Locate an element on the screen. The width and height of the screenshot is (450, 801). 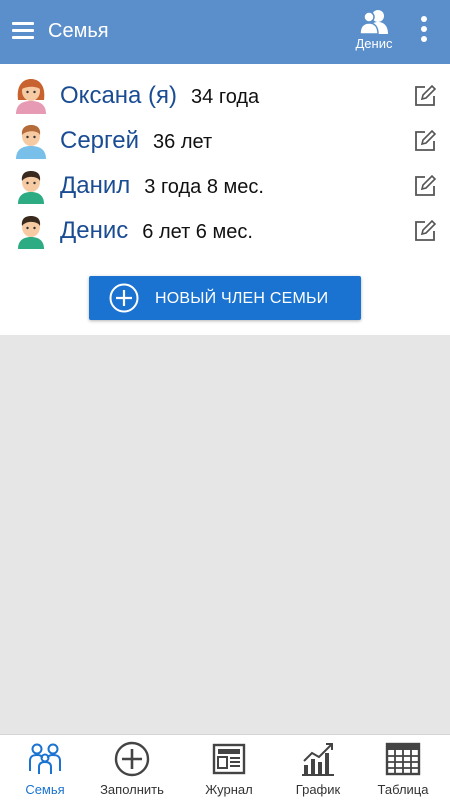
app-bar: Семья Денис is located at coordinates (225, 32).